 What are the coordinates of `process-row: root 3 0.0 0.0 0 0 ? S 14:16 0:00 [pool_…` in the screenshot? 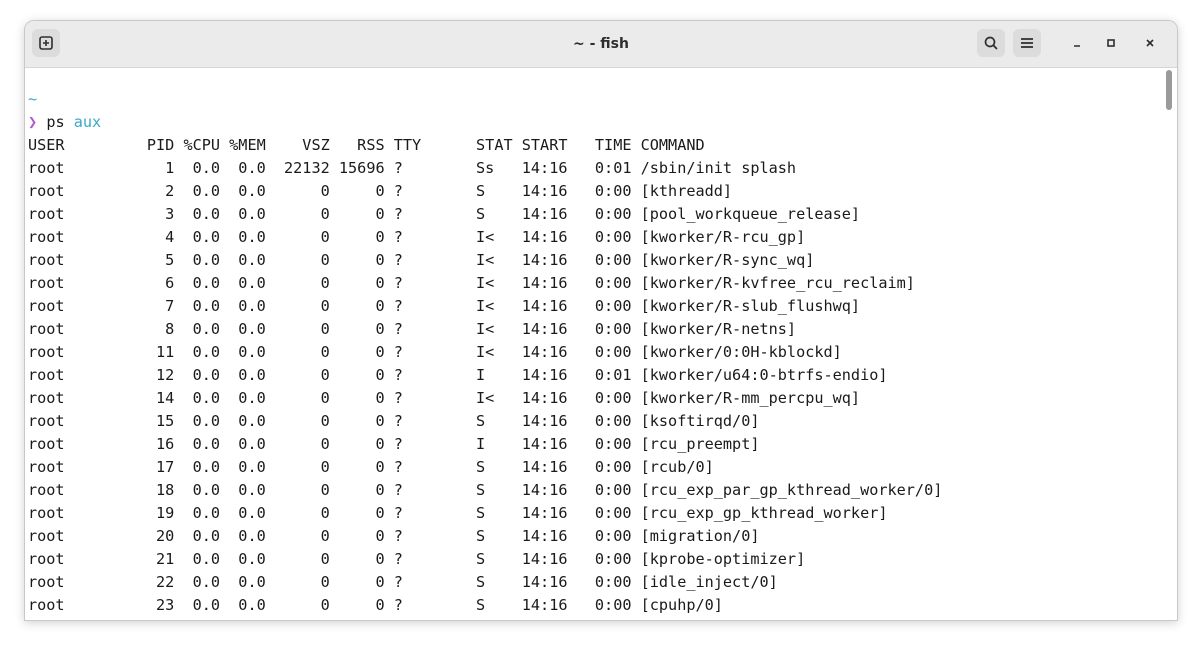 It's located at (444, 214).